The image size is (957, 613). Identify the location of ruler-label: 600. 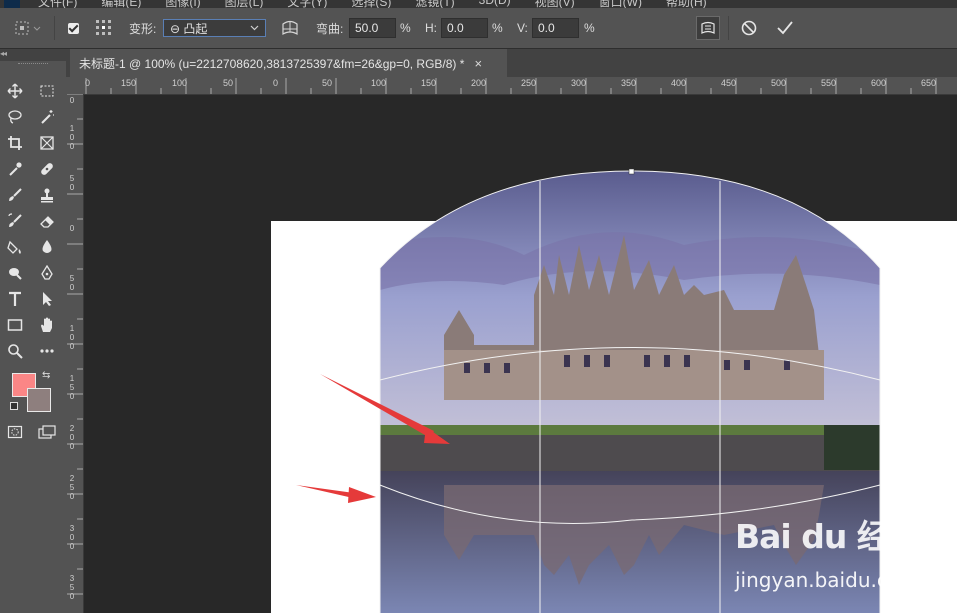
(879, 83).